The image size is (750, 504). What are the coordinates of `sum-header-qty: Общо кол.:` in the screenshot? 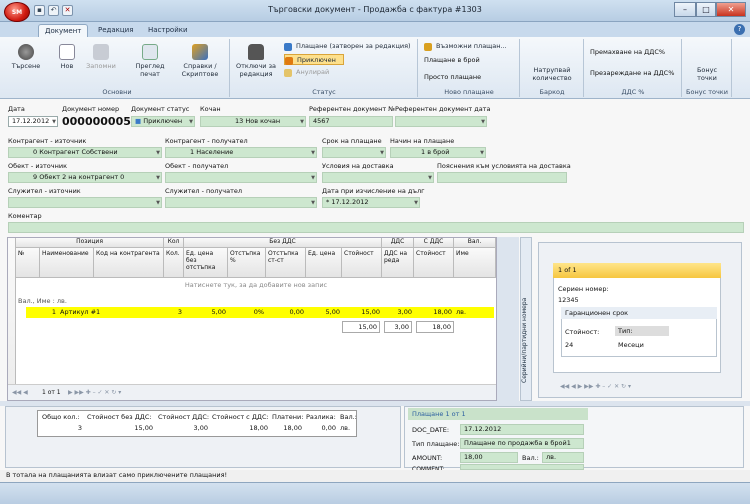 It's located at (61, 417).